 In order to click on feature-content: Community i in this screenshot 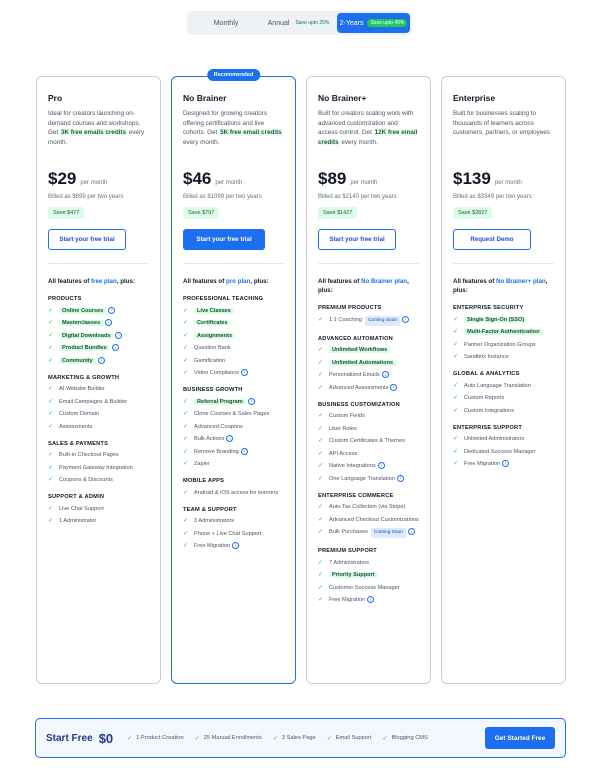, I will do `click(82, 360)`.